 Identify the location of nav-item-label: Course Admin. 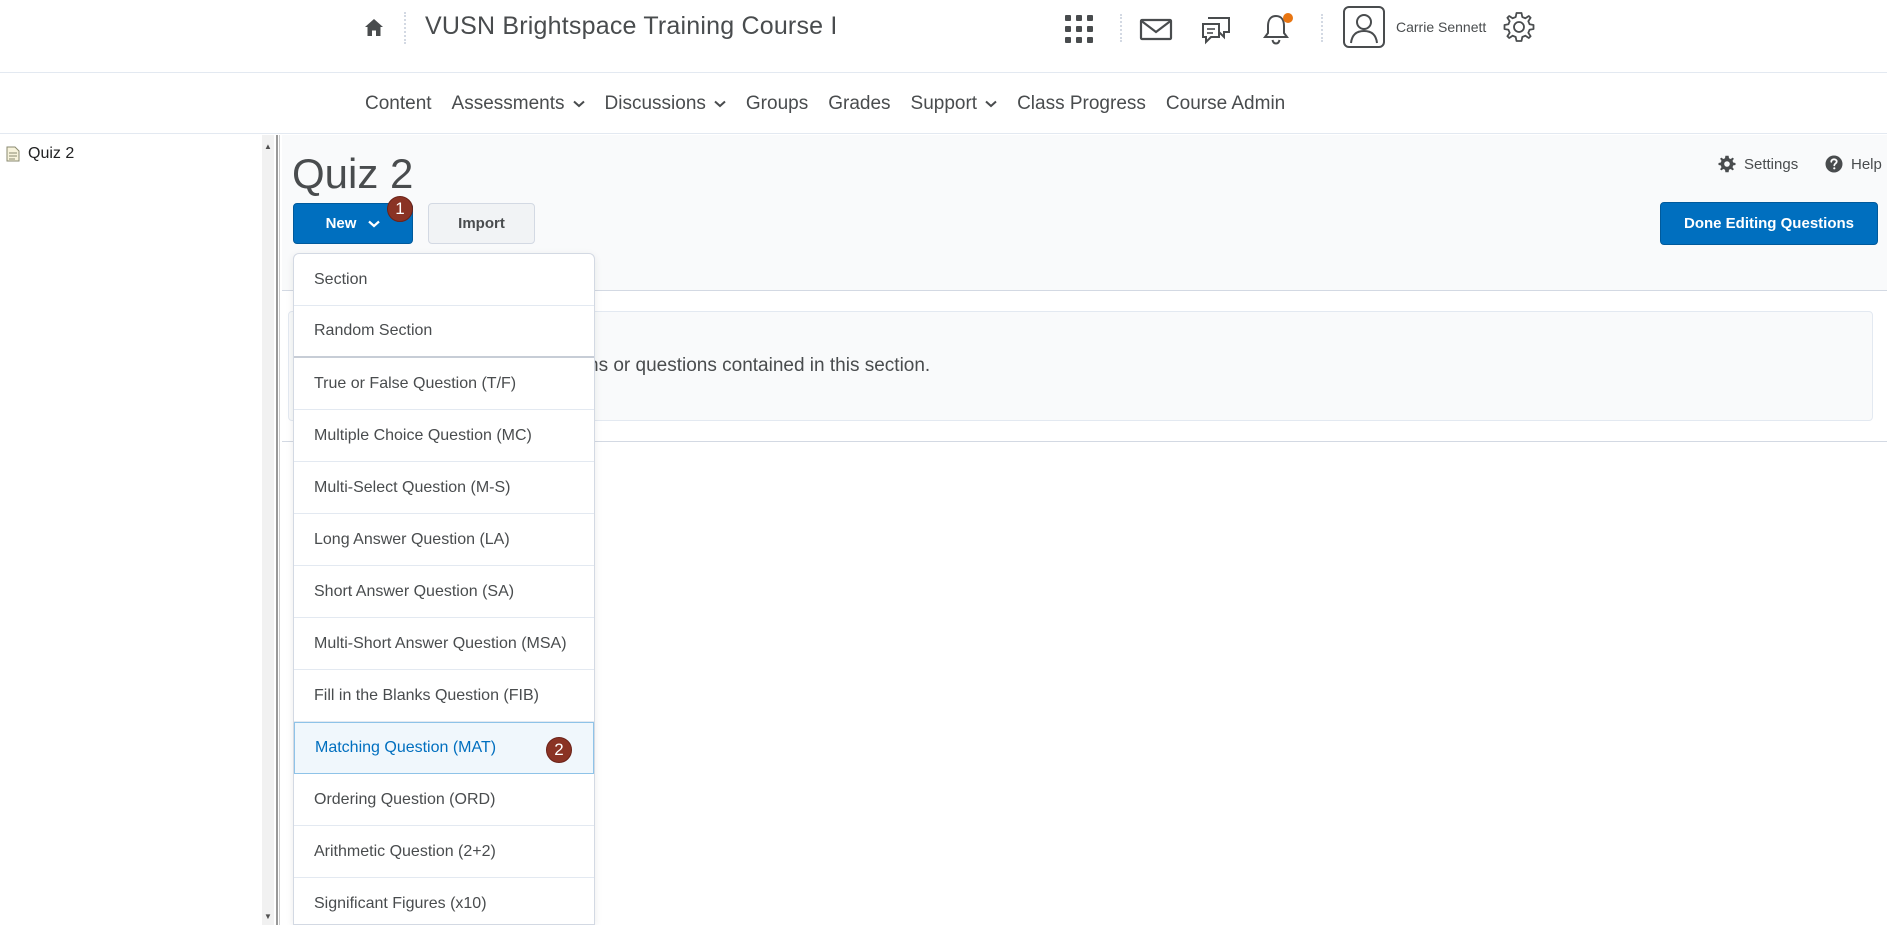
(1225, 103).